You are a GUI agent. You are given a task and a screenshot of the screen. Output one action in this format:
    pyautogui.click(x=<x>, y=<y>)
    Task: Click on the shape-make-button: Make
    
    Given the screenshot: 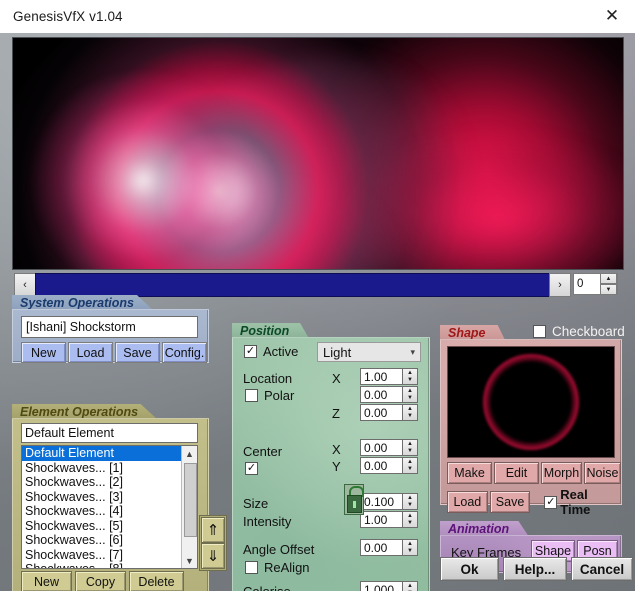 What is the action you would take?
    pyautogui.click(x=469, y=473)
    